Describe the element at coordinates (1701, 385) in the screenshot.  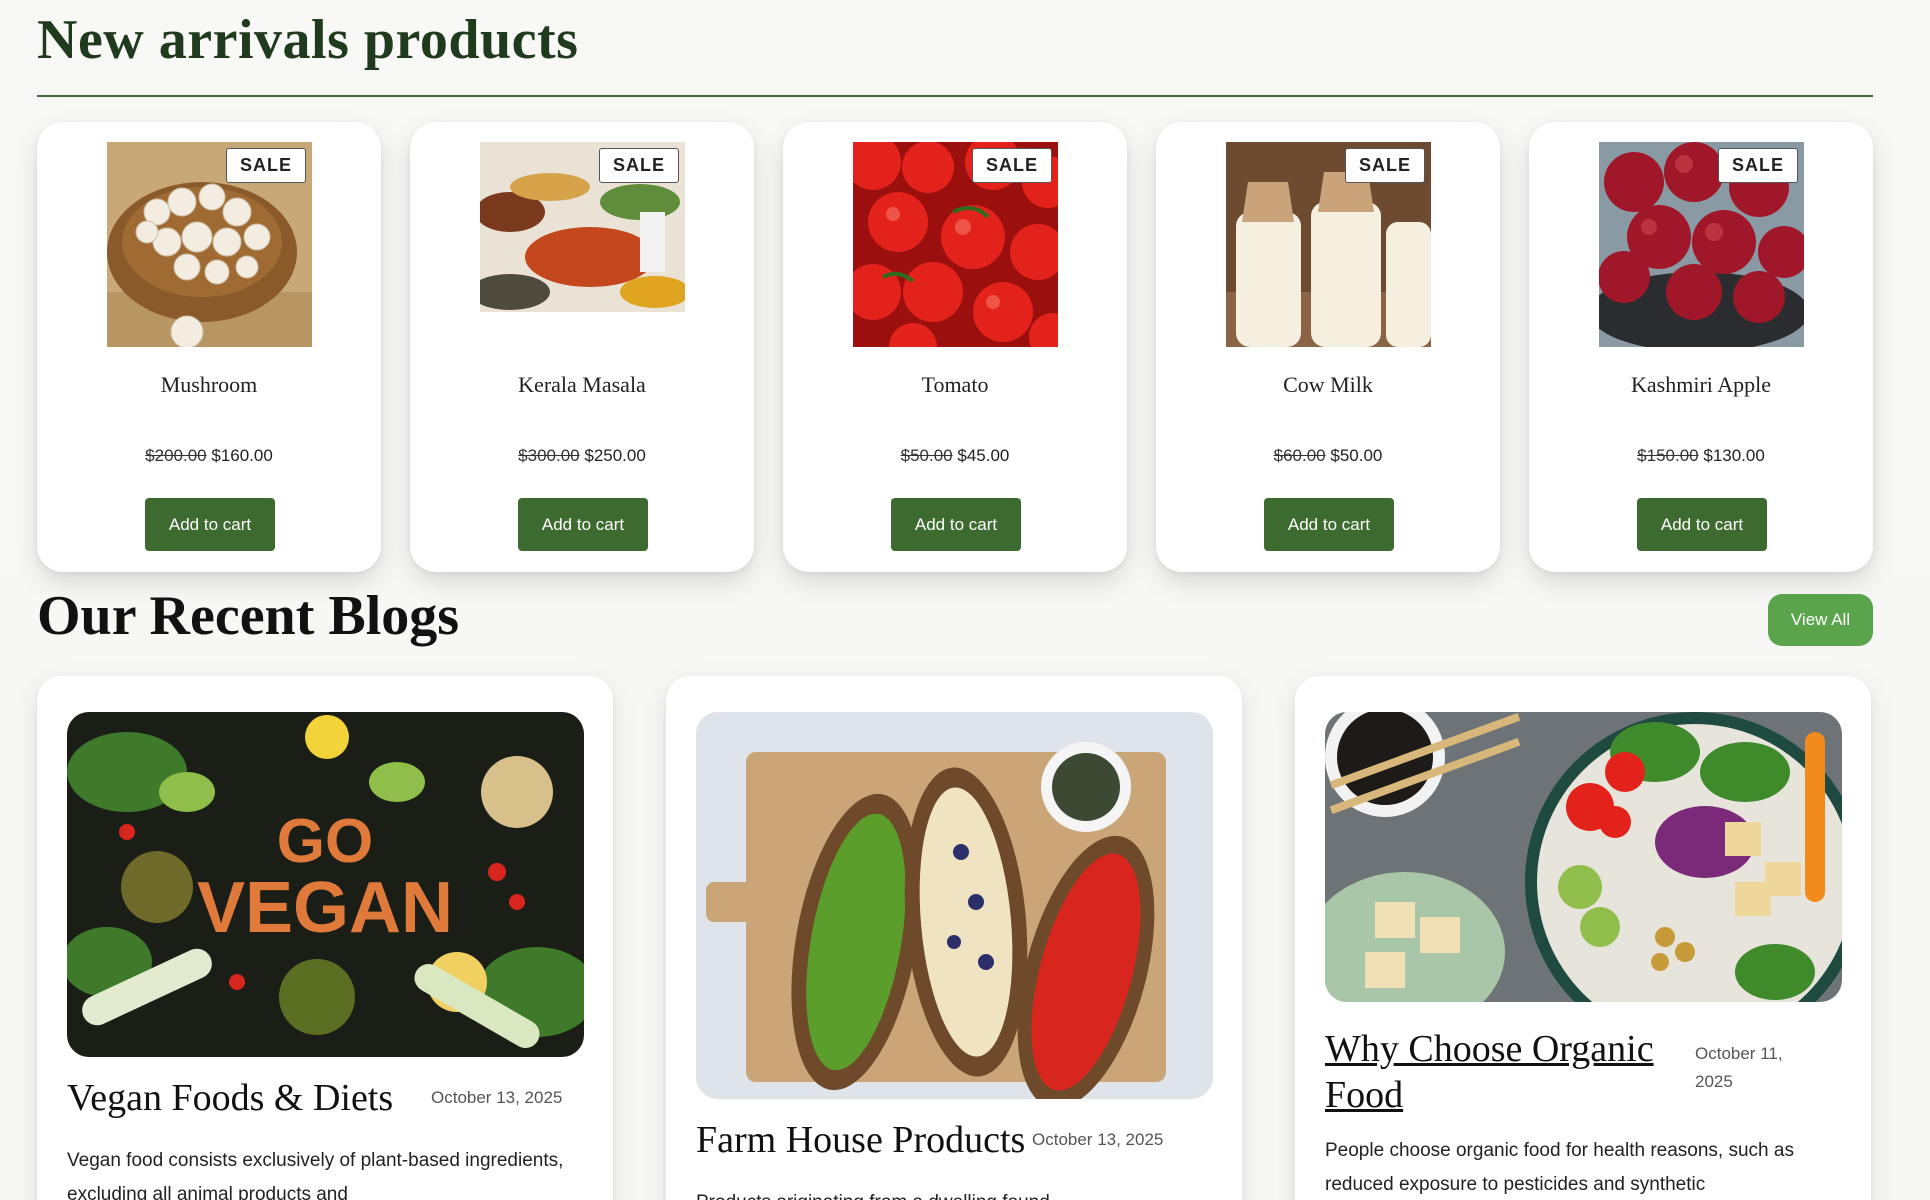
I see `product-name: Kashmiri Apple` at that location.